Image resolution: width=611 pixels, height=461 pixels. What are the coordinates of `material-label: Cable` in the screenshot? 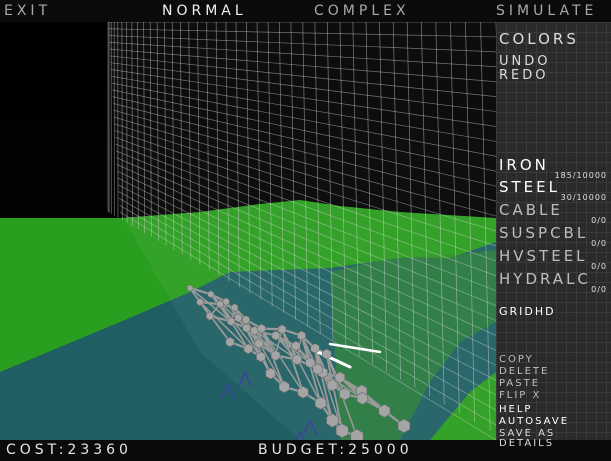 It's located at (531, 210).